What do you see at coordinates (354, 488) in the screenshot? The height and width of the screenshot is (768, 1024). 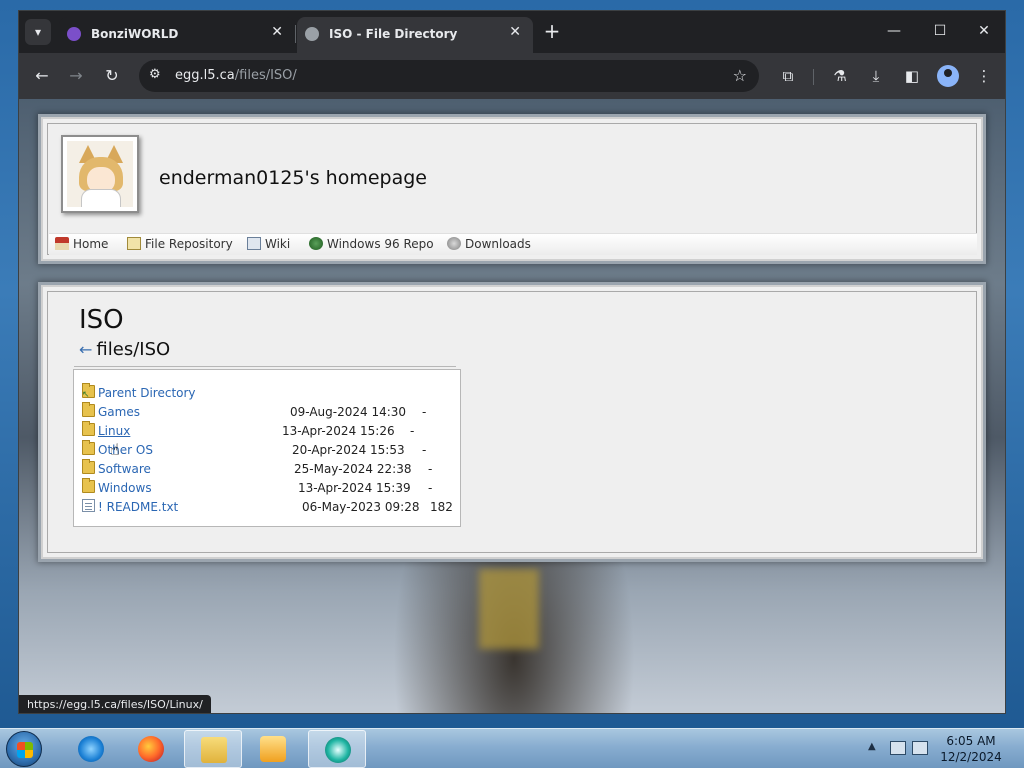 I see `file-date: 13-Apr-2024 15:39` at bounding box center [354, 488].